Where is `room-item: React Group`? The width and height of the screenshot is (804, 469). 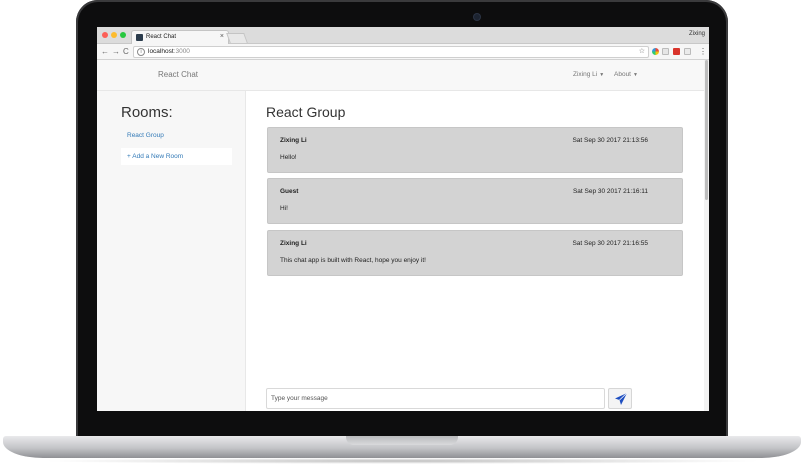
room-item: React Group is located at coordinates (176, 135).